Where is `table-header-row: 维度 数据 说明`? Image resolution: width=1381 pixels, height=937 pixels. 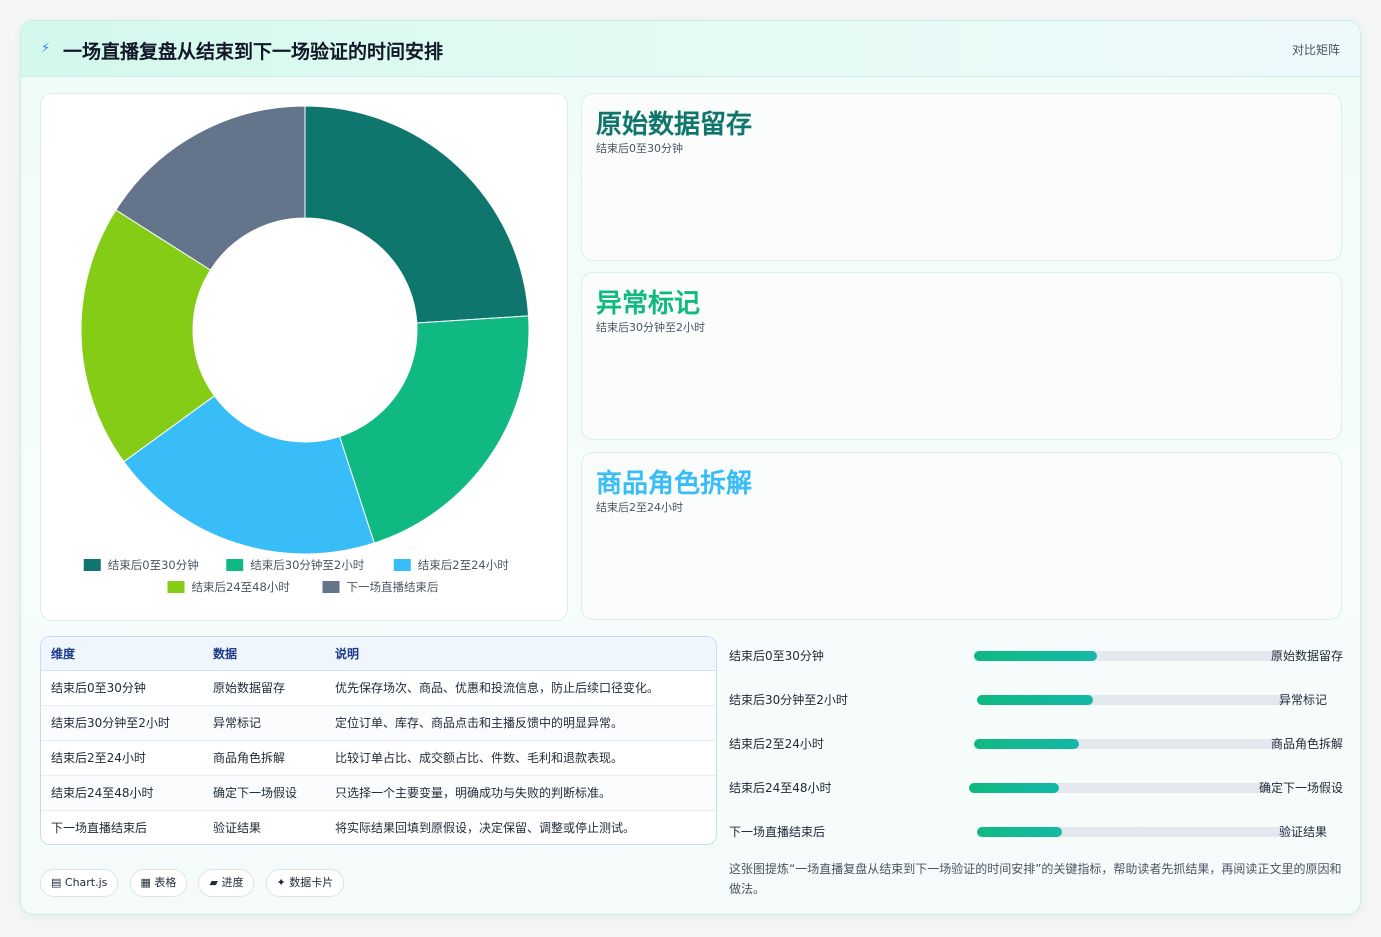
table-header-row: 维度 数据 说明 is located at coordinates (378, 654).